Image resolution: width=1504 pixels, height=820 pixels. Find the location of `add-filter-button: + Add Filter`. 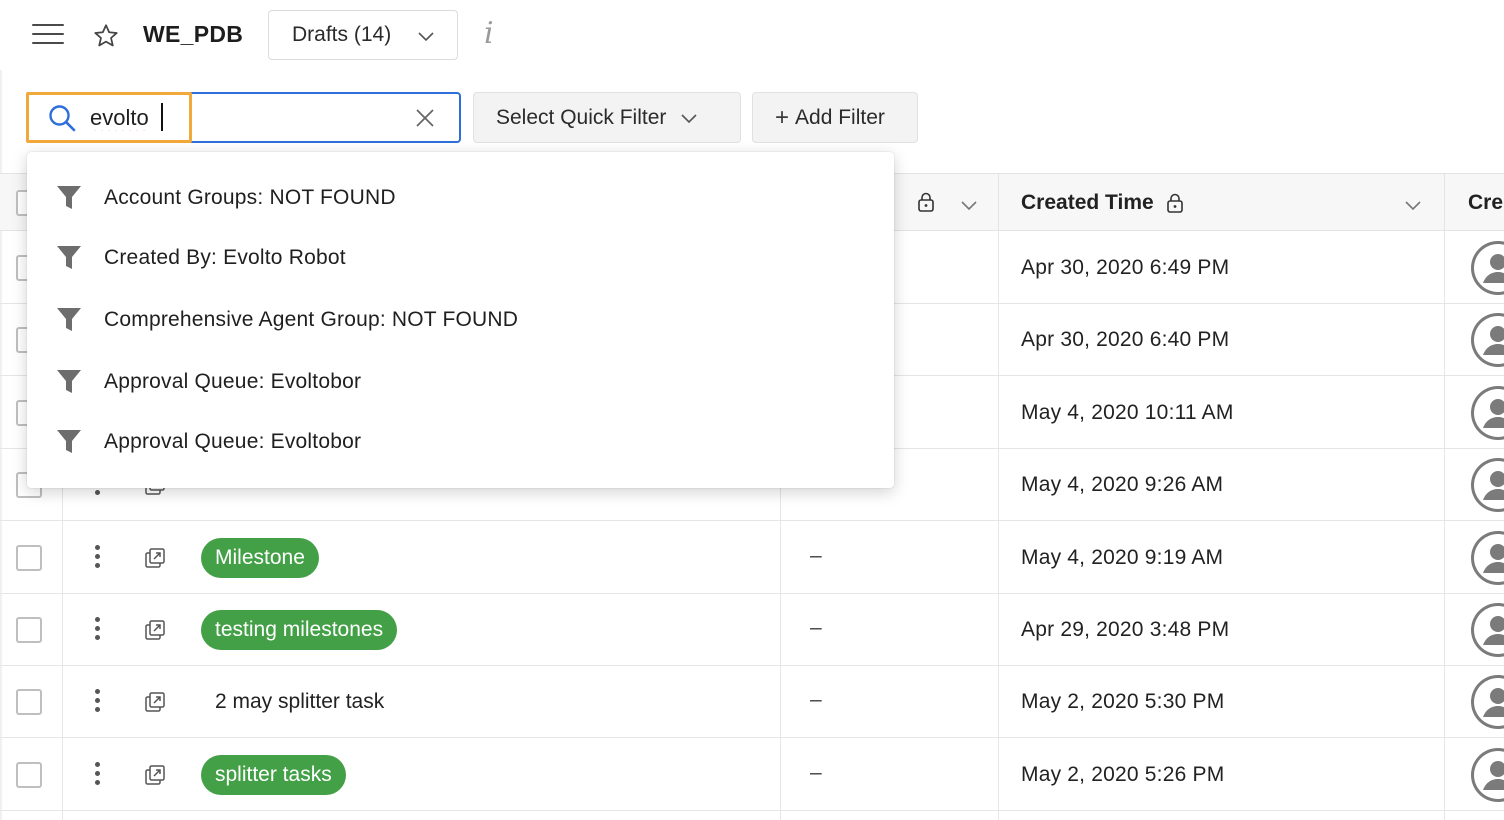

add-filter-button: + Add Filter is located at coordinates (835, 117).